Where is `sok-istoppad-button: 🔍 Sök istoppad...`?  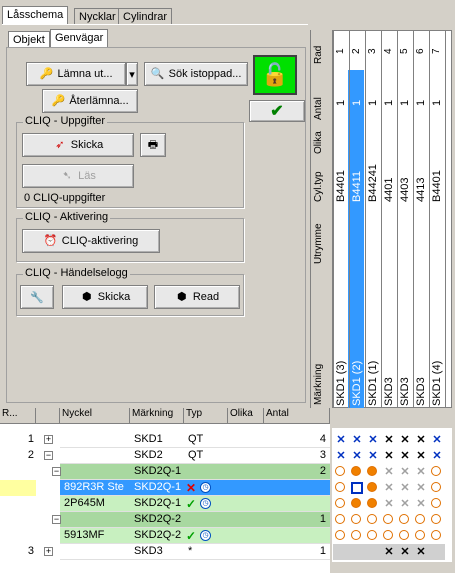
sok-istoppad-button: 🔍 Sök istoppad... is located at coordinates (196, 74).